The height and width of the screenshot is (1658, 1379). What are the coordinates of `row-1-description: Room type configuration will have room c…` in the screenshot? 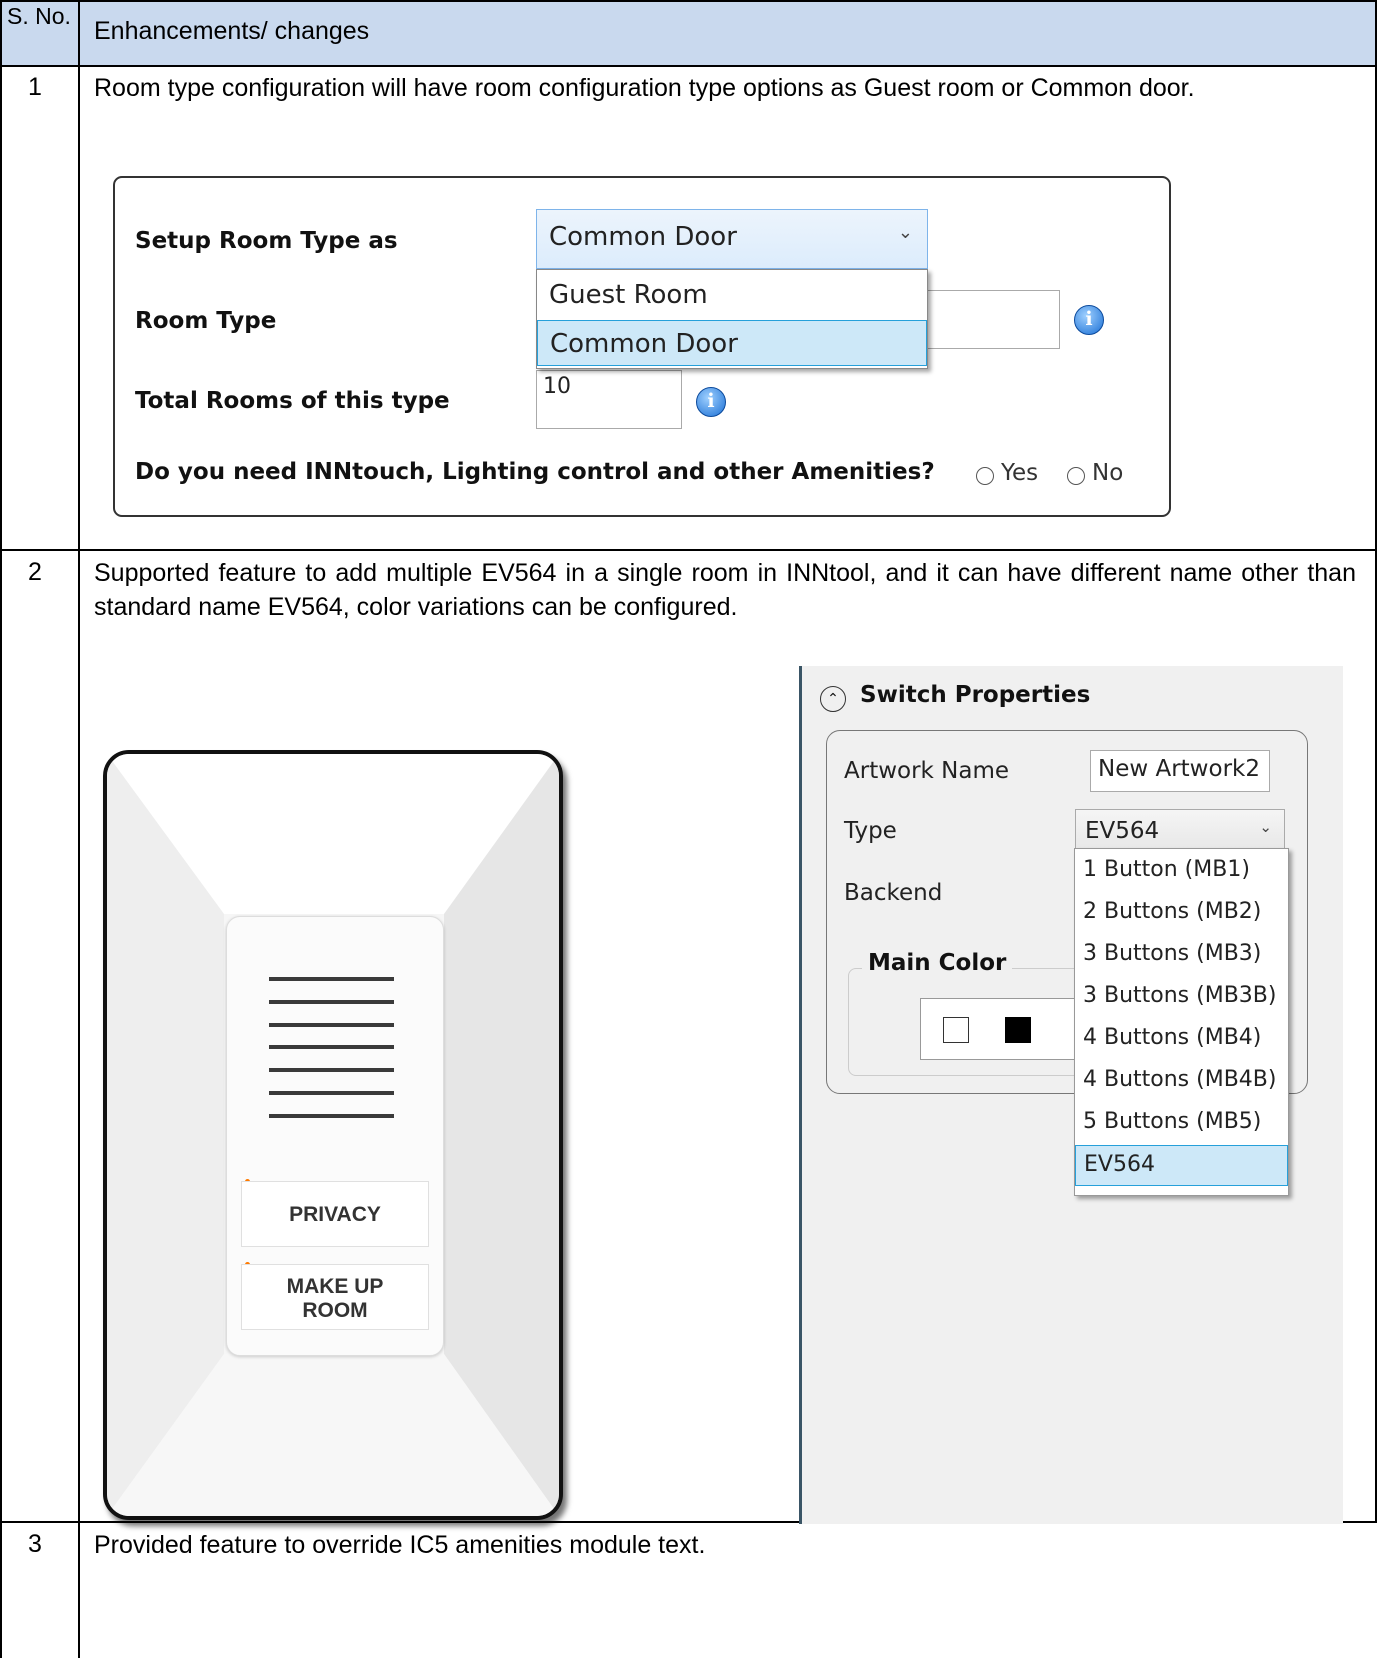 It's located at (644, 88).